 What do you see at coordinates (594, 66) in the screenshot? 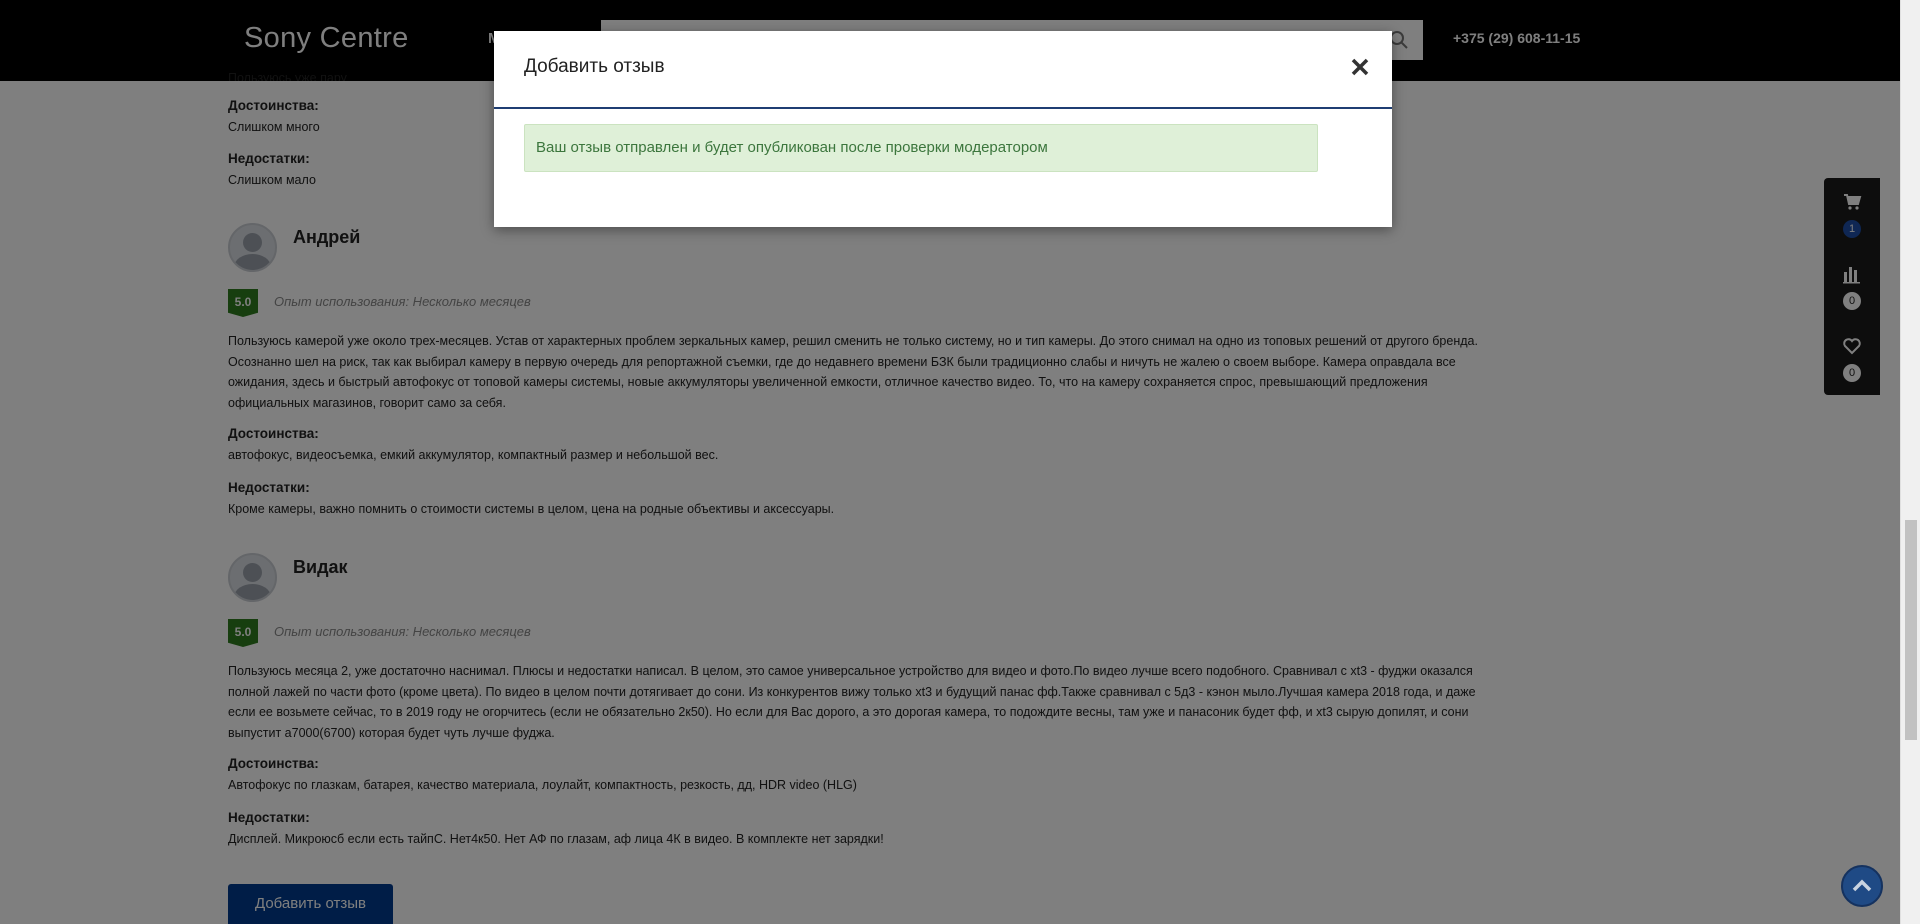
I see `modal-title: Добавить отзыв` at bounding box center [594, 66].